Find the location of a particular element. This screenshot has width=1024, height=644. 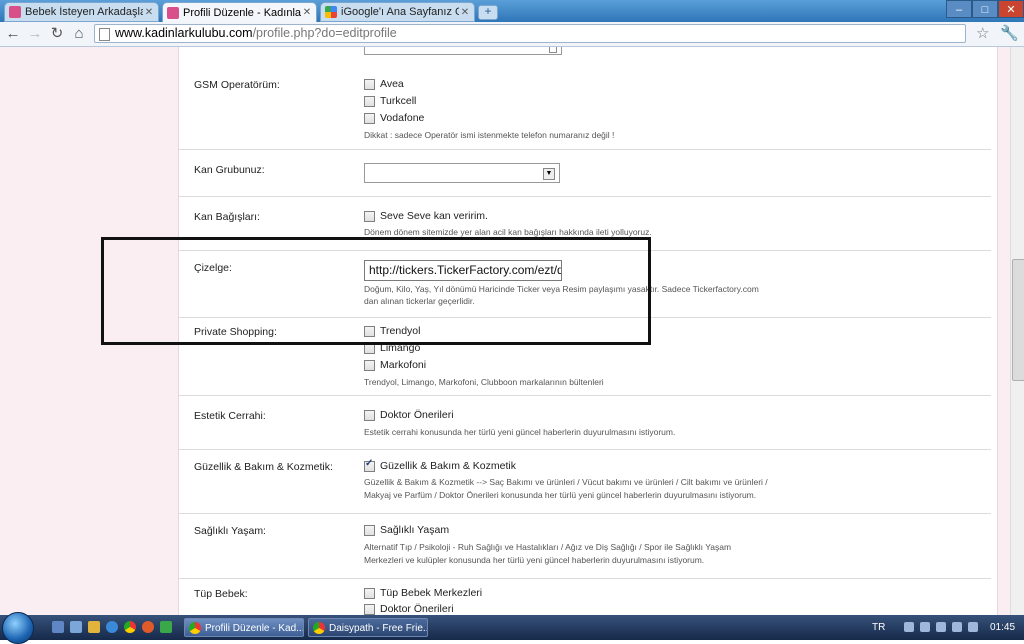

maximize-button: □ is located at coordinates (985, 9).